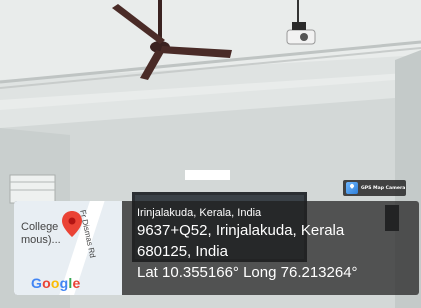 This screenshot has height=308, width=421. Describe the element at coordinates (56, 283) in the screenshot. I see `google-logo: Google` at that location.